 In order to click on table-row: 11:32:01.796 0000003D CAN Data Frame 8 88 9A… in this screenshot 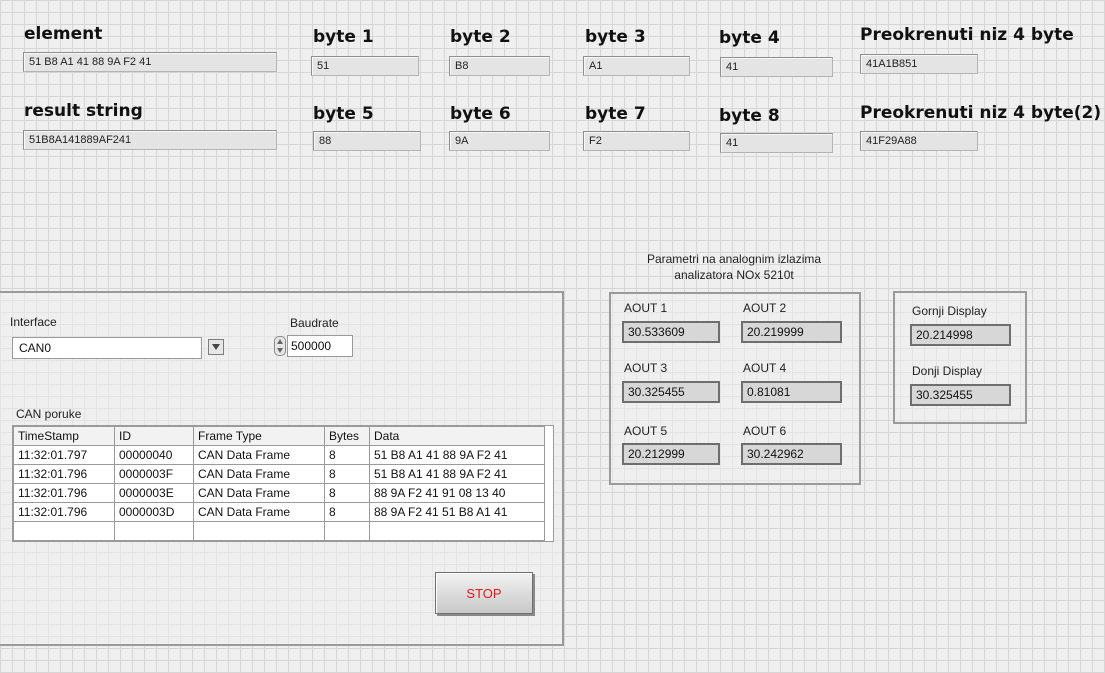, I will do `click(279, 512)`.